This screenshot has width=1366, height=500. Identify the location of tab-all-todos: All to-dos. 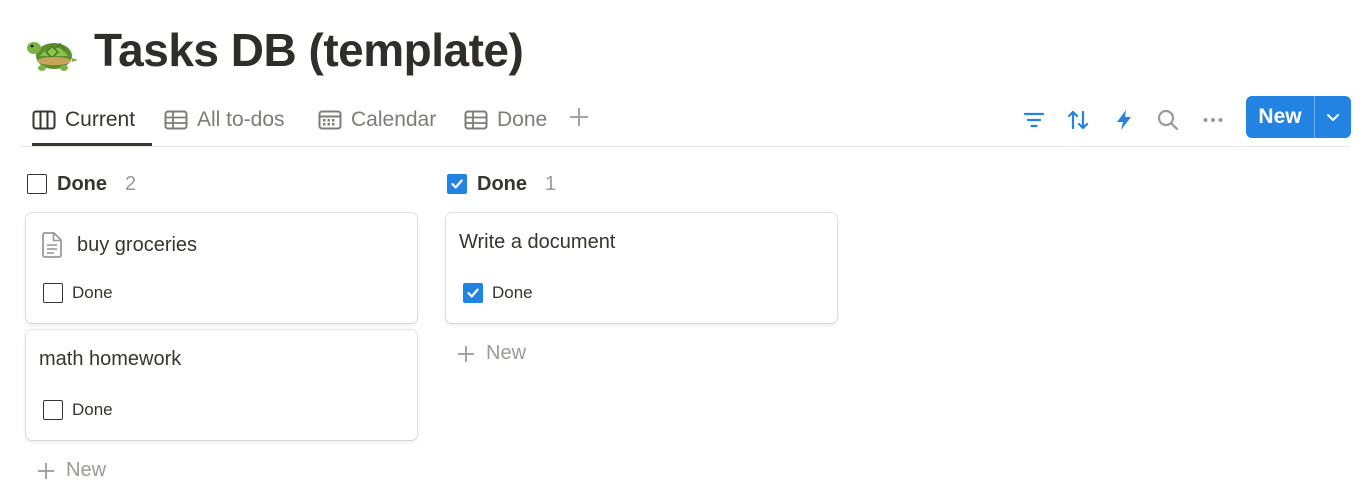
(224, 120).